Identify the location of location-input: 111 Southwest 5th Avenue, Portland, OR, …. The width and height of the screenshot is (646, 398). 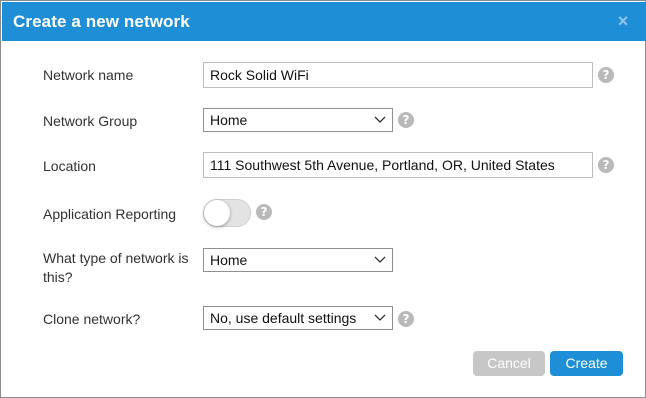
(398, 165).